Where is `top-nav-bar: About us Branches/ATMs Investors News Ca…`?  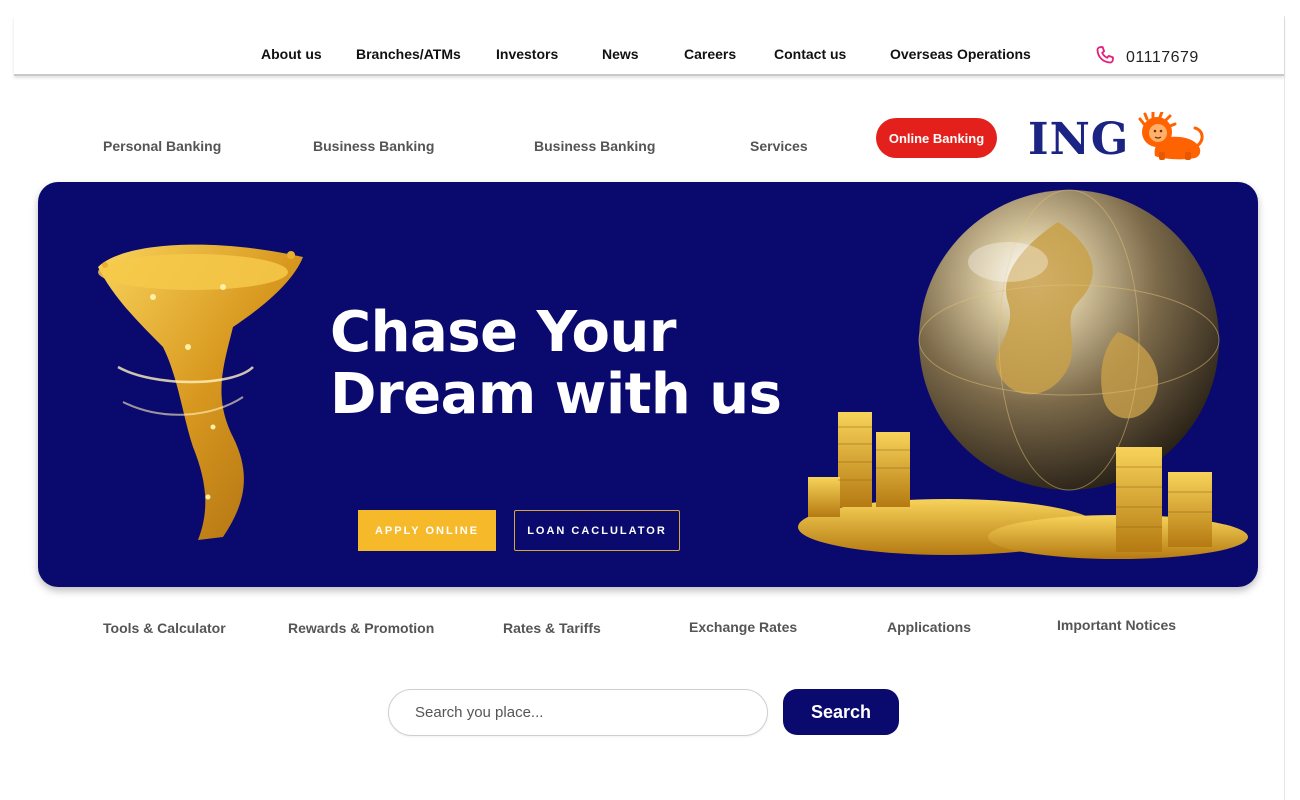 top-nav-bar: About us Branches/ATMs Investors News Ca… is located at coordinates (649, 46).